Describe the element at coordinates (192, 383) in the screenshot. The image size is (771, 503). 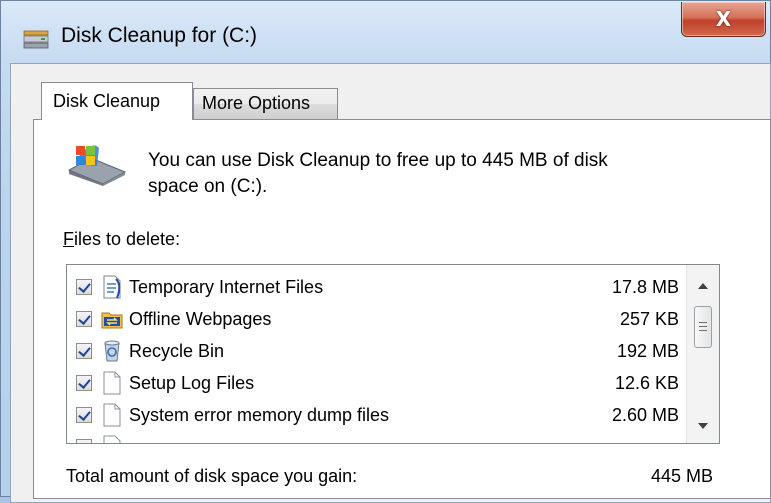
I see `file-name: Setup Log Files` at that location.